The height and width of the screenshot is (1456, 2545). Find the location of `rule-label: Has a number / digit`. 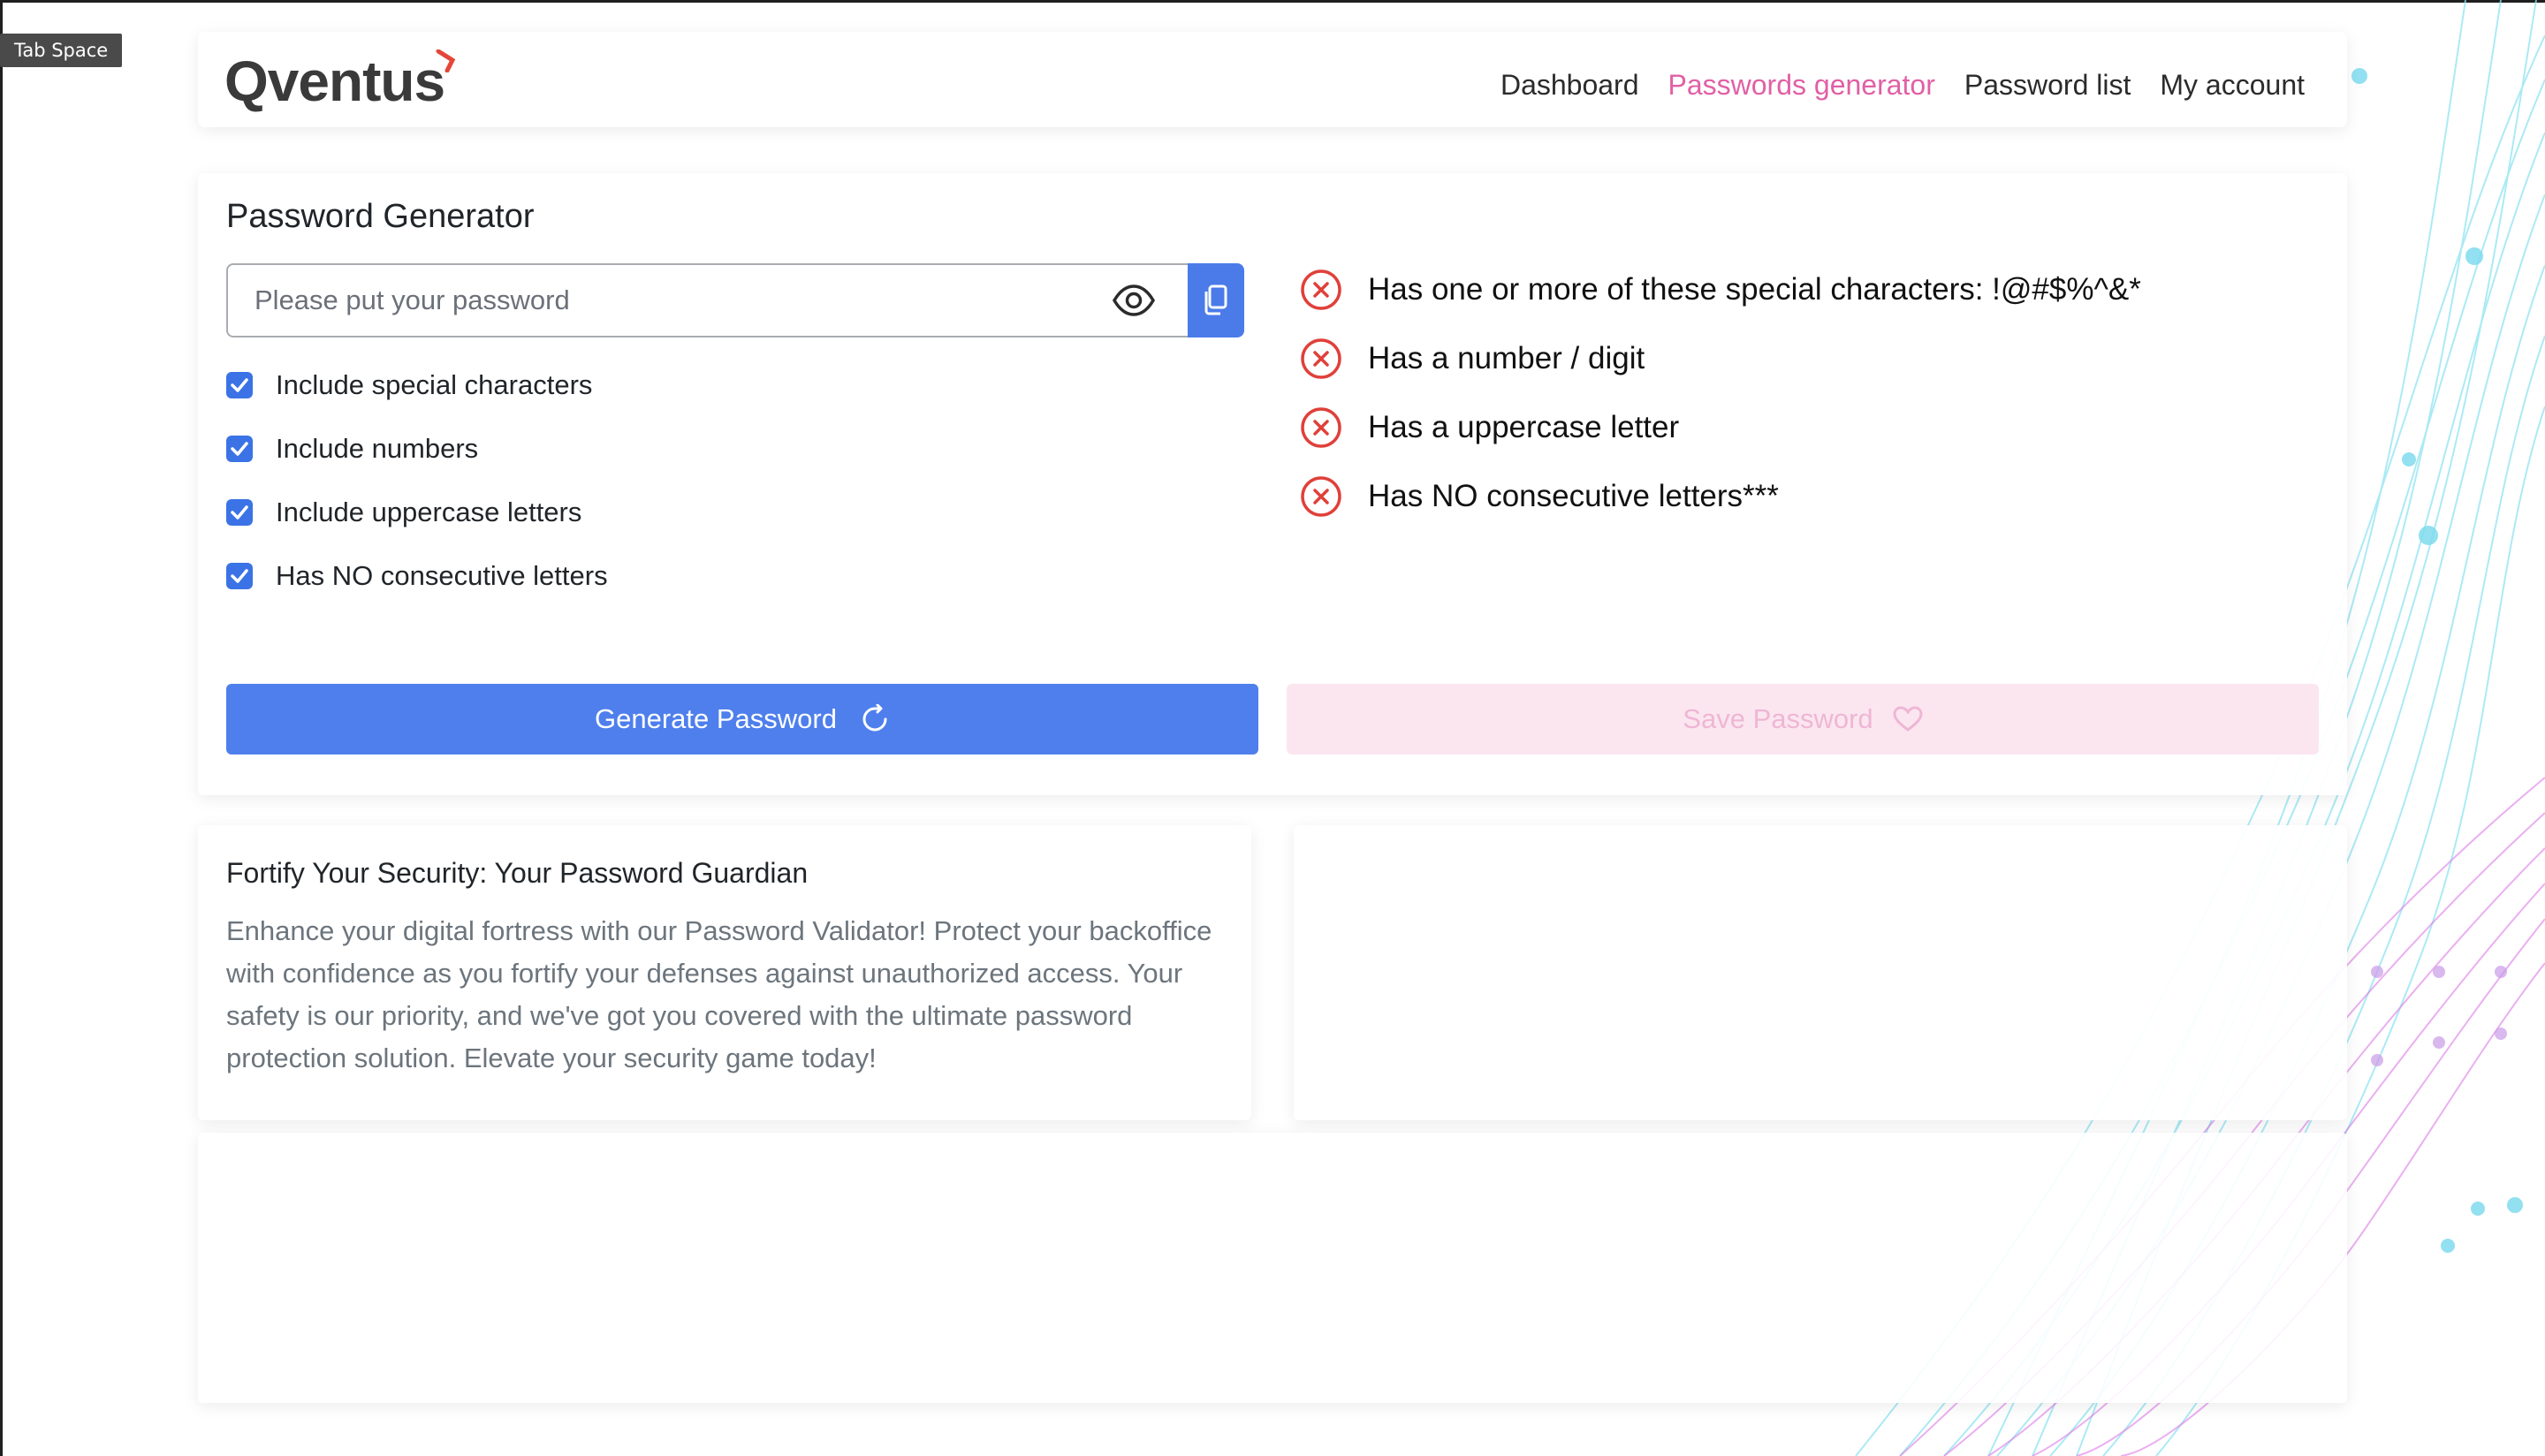

rule-label: Has a number / digit is located at coordinates (1506, 358).